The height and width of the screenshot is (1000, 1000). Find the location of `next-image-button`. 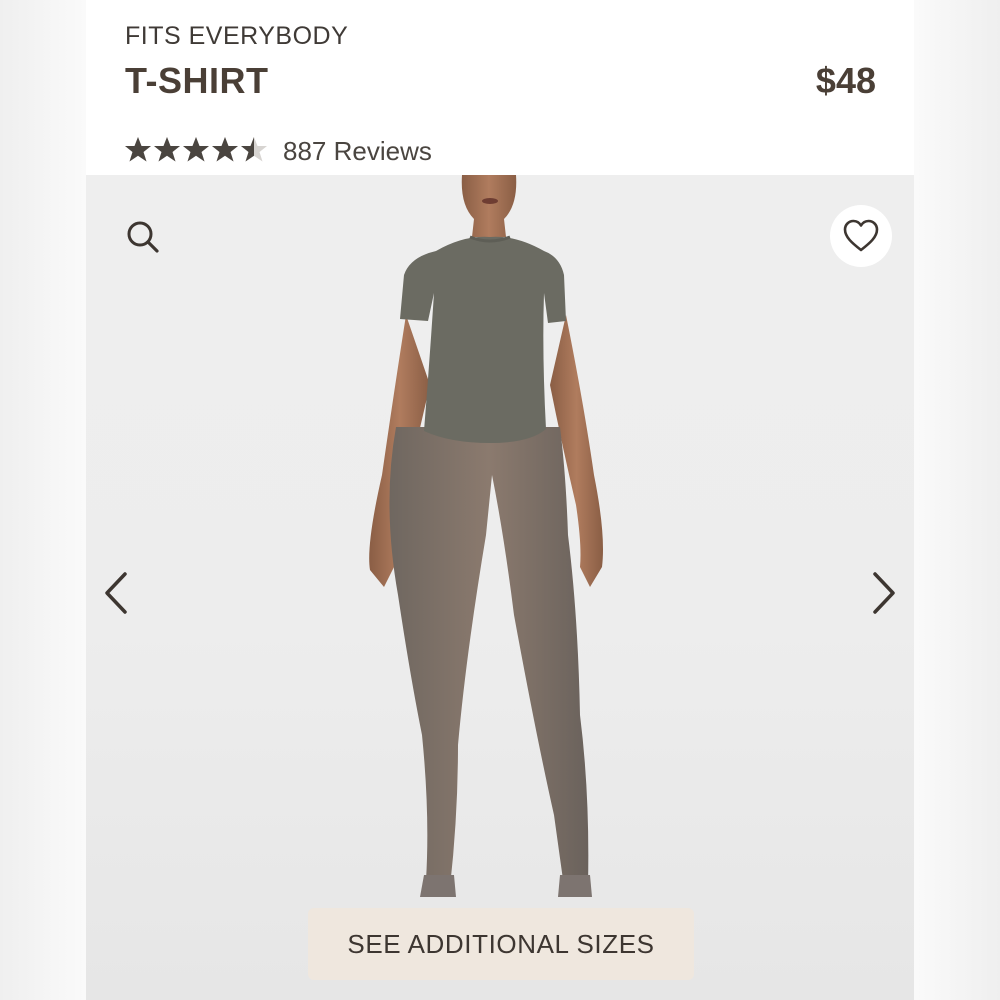

next-image-button is located at coordinates (884, 593).